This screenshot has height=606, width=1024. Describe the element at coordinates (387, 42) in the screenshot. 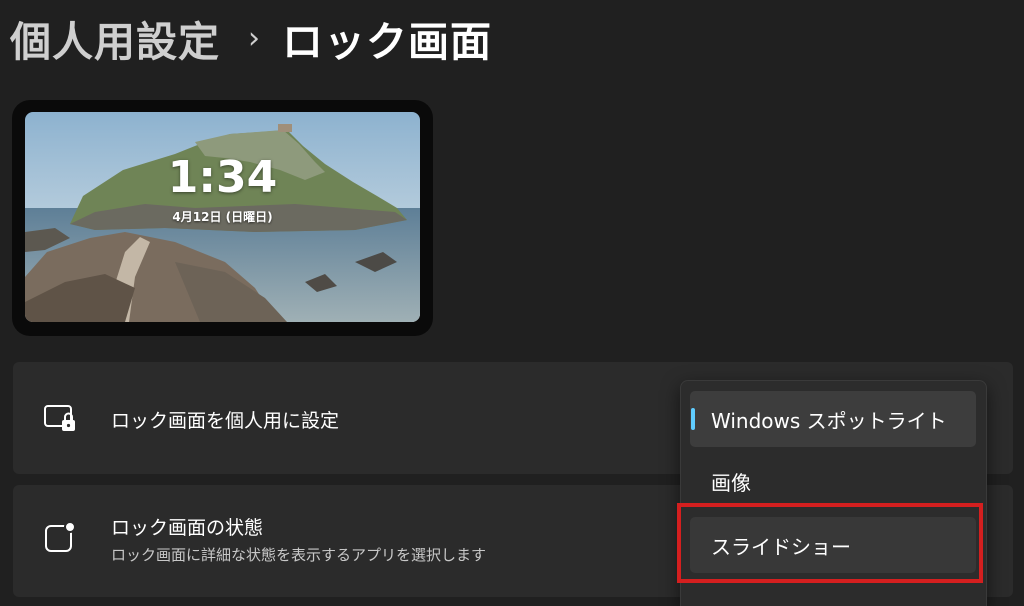

I see `page-title: ロック画面` at that location.